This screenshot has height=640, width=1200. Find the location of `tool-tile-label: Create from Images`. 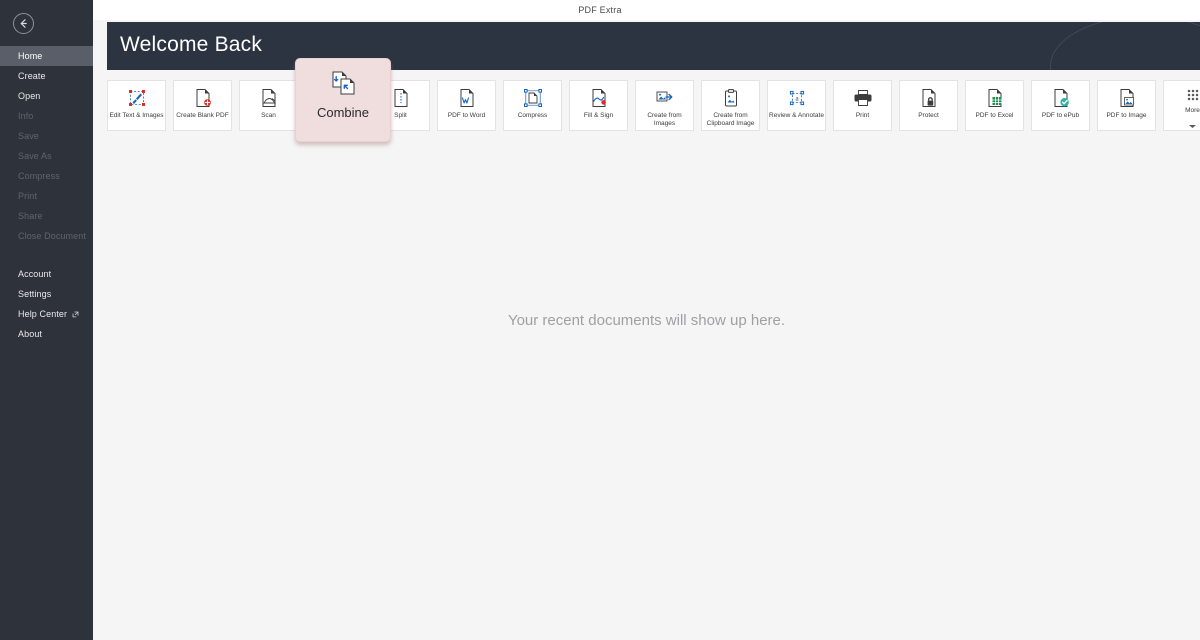

tool-tile-label: Create from Images is located at coordinates (664, 119).